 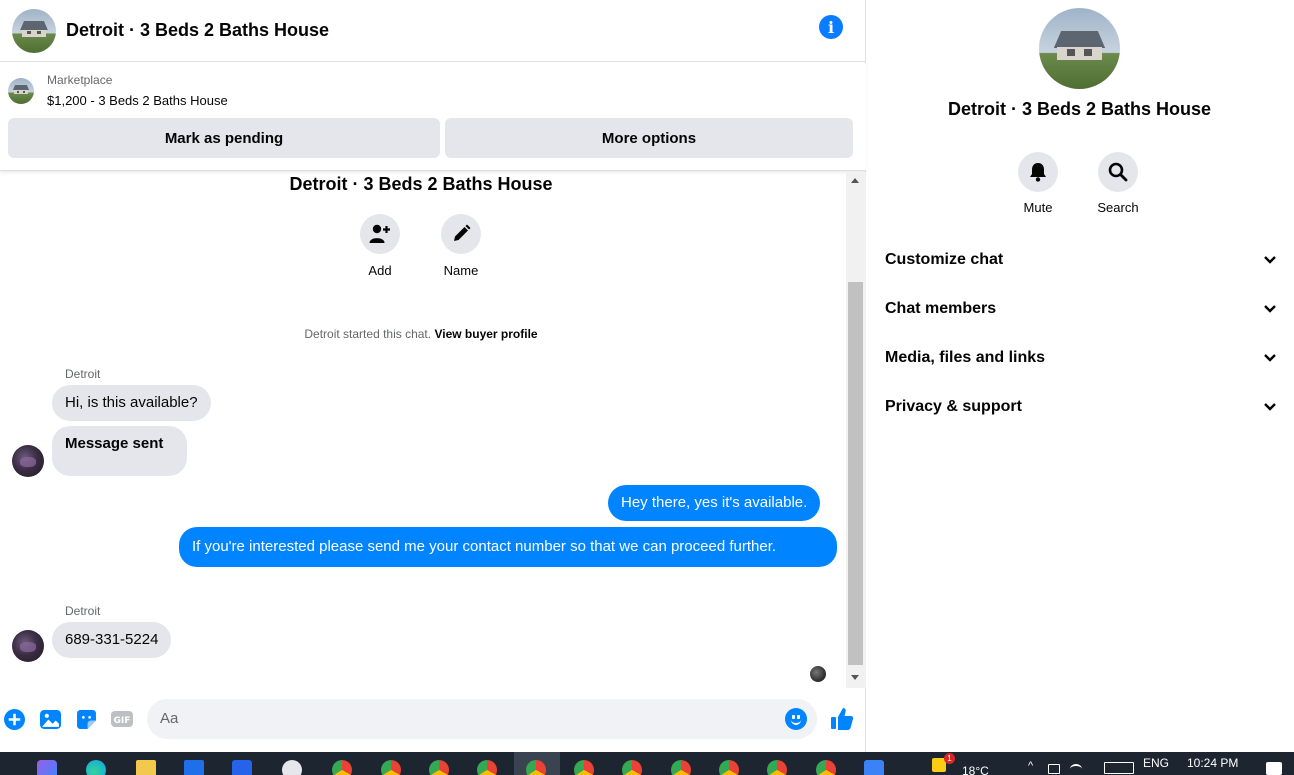 I want to click on search-label: Search, so click(x=1118, y=207).